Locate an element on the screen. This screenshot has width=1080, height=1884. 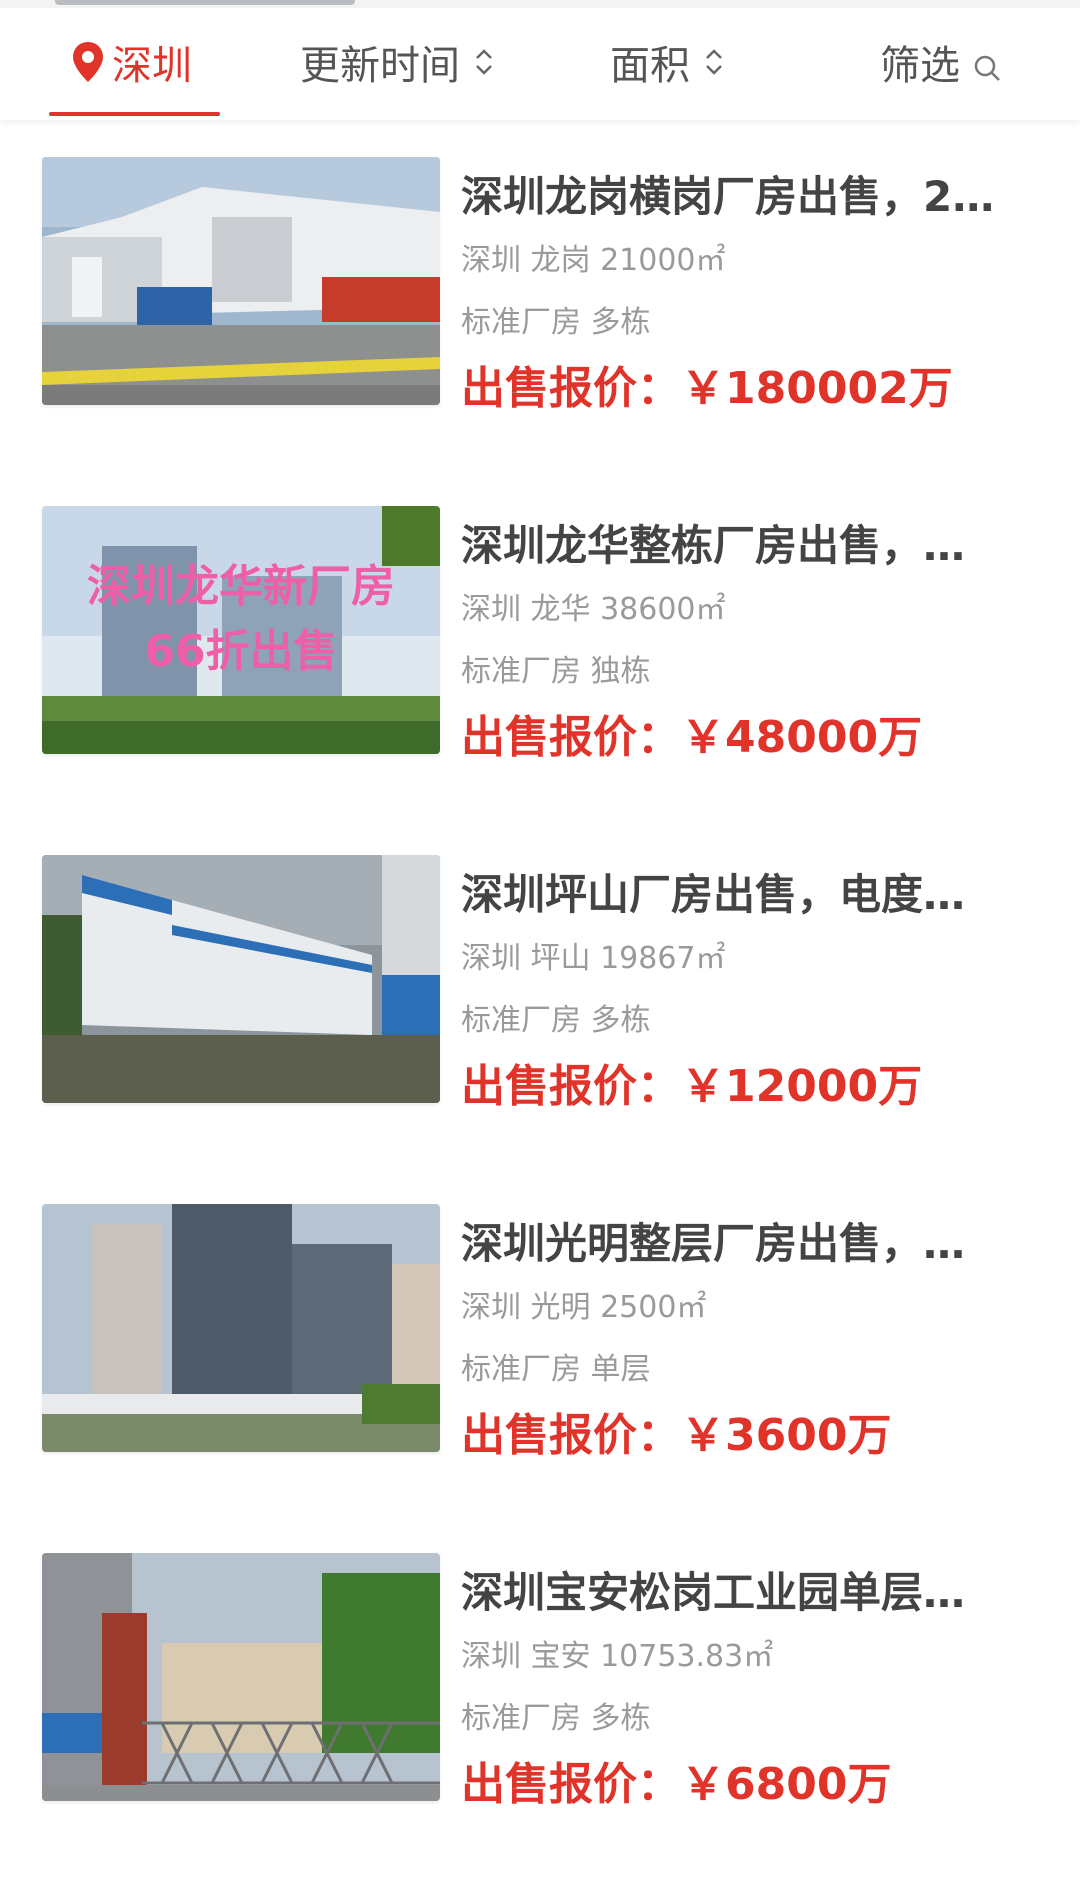
listing-type: 标准厂房 单层 is located at coordinates (556, 1369).